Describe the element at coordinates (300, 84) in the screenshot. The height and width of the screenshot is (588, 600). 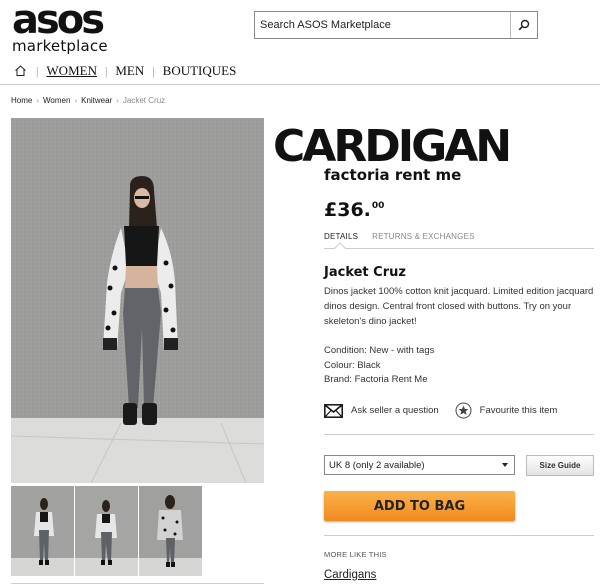
I see `nav-divider` at that location.